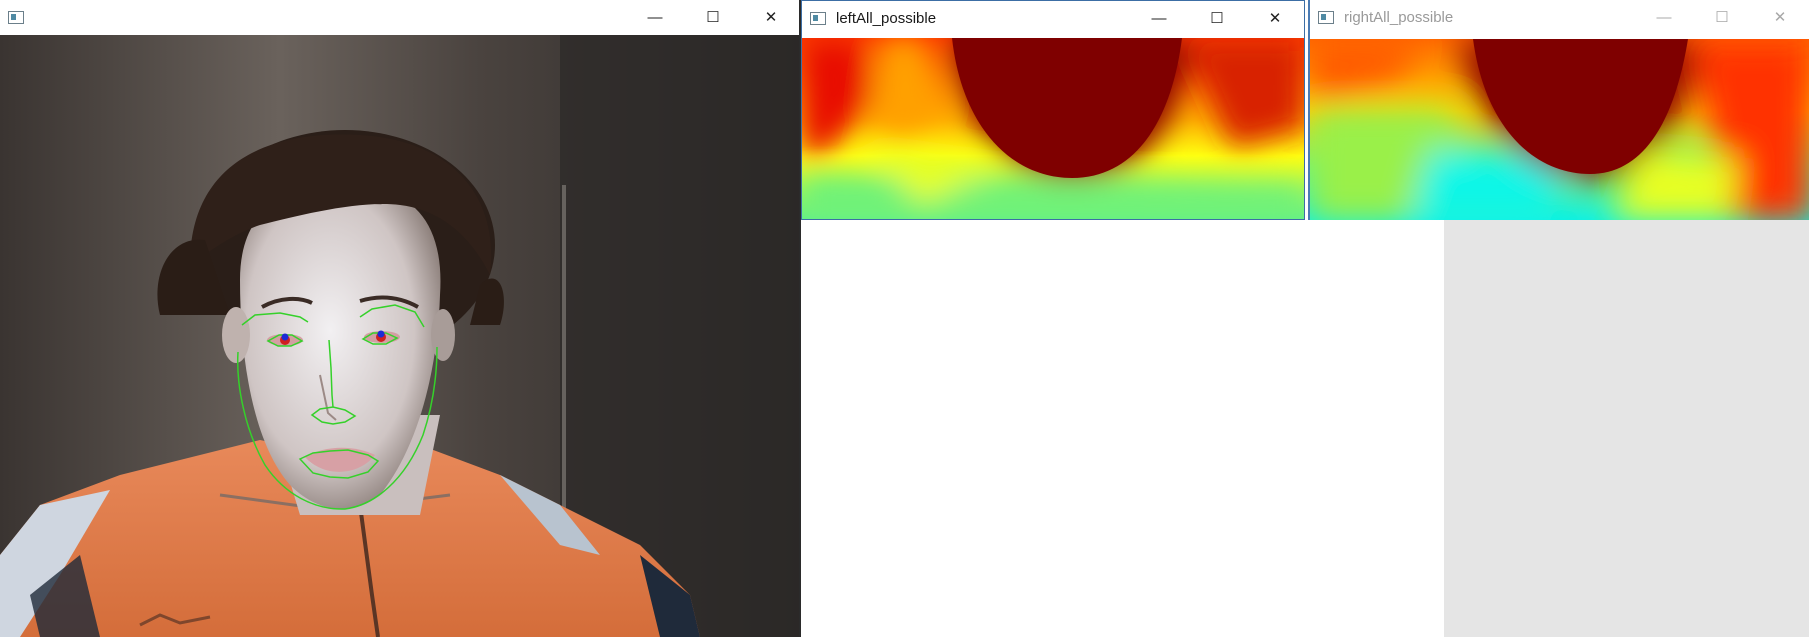  What do you see at coordinates (886, 18) in the screenshot?
I see `left-heatmap-title: leftAll_possible` at bounding box center [886, 18].